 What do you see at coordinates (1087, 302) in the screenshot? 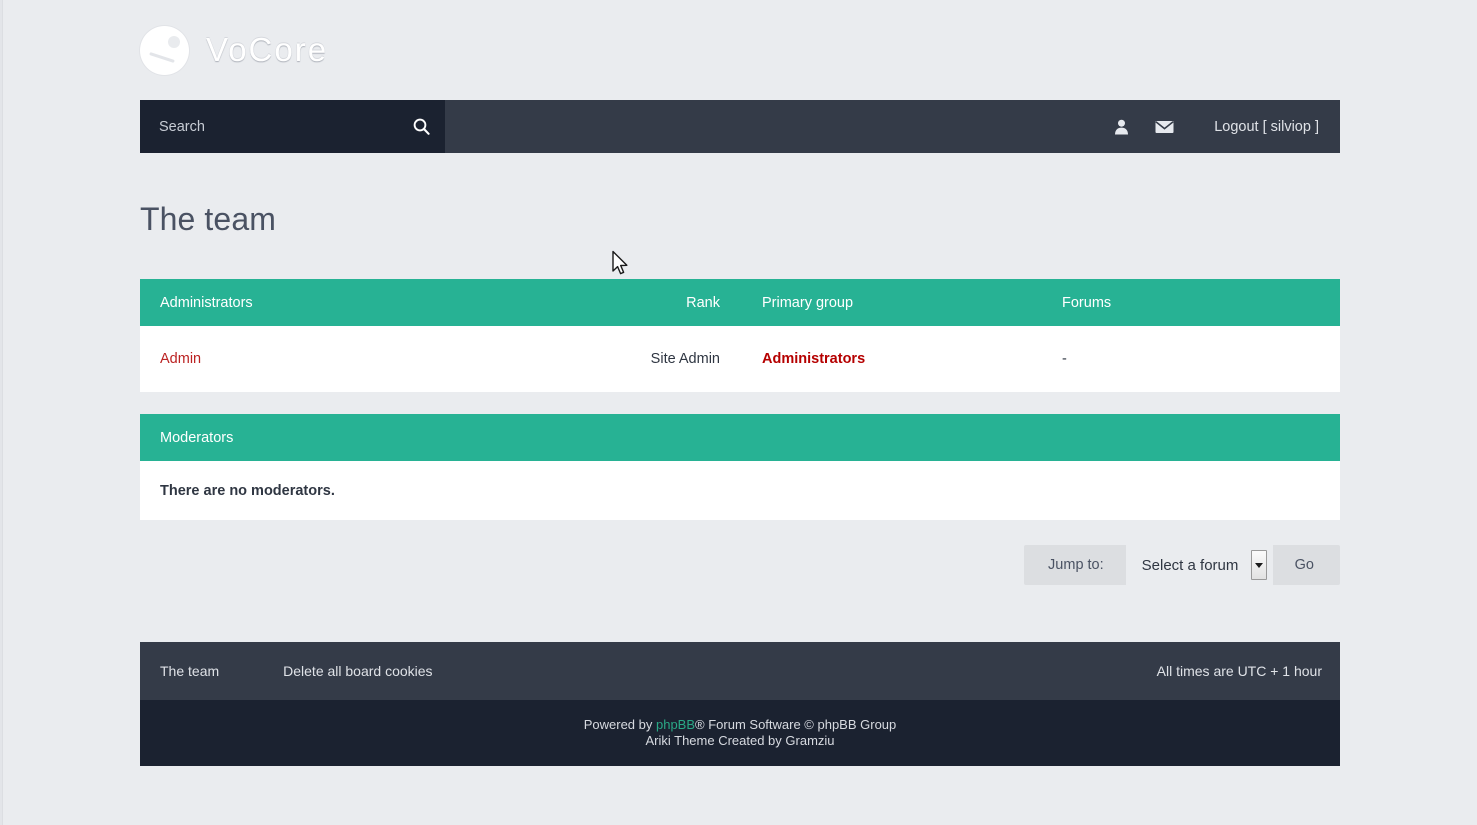
I see `header-cell-forums: Forums` at bounding box center [1087, 302].